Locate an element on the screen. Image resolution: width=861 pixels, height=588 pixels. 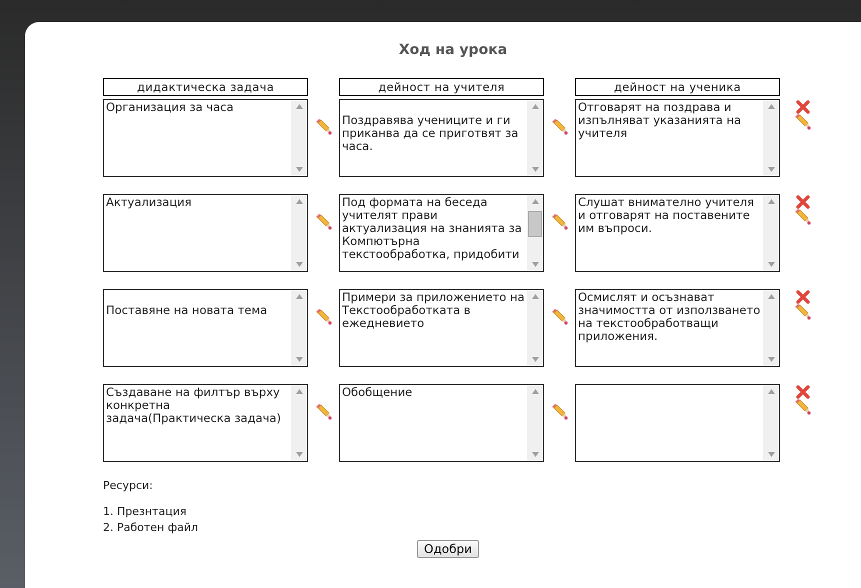
page-title: Ход на урока is located at coordinates (453, 50).